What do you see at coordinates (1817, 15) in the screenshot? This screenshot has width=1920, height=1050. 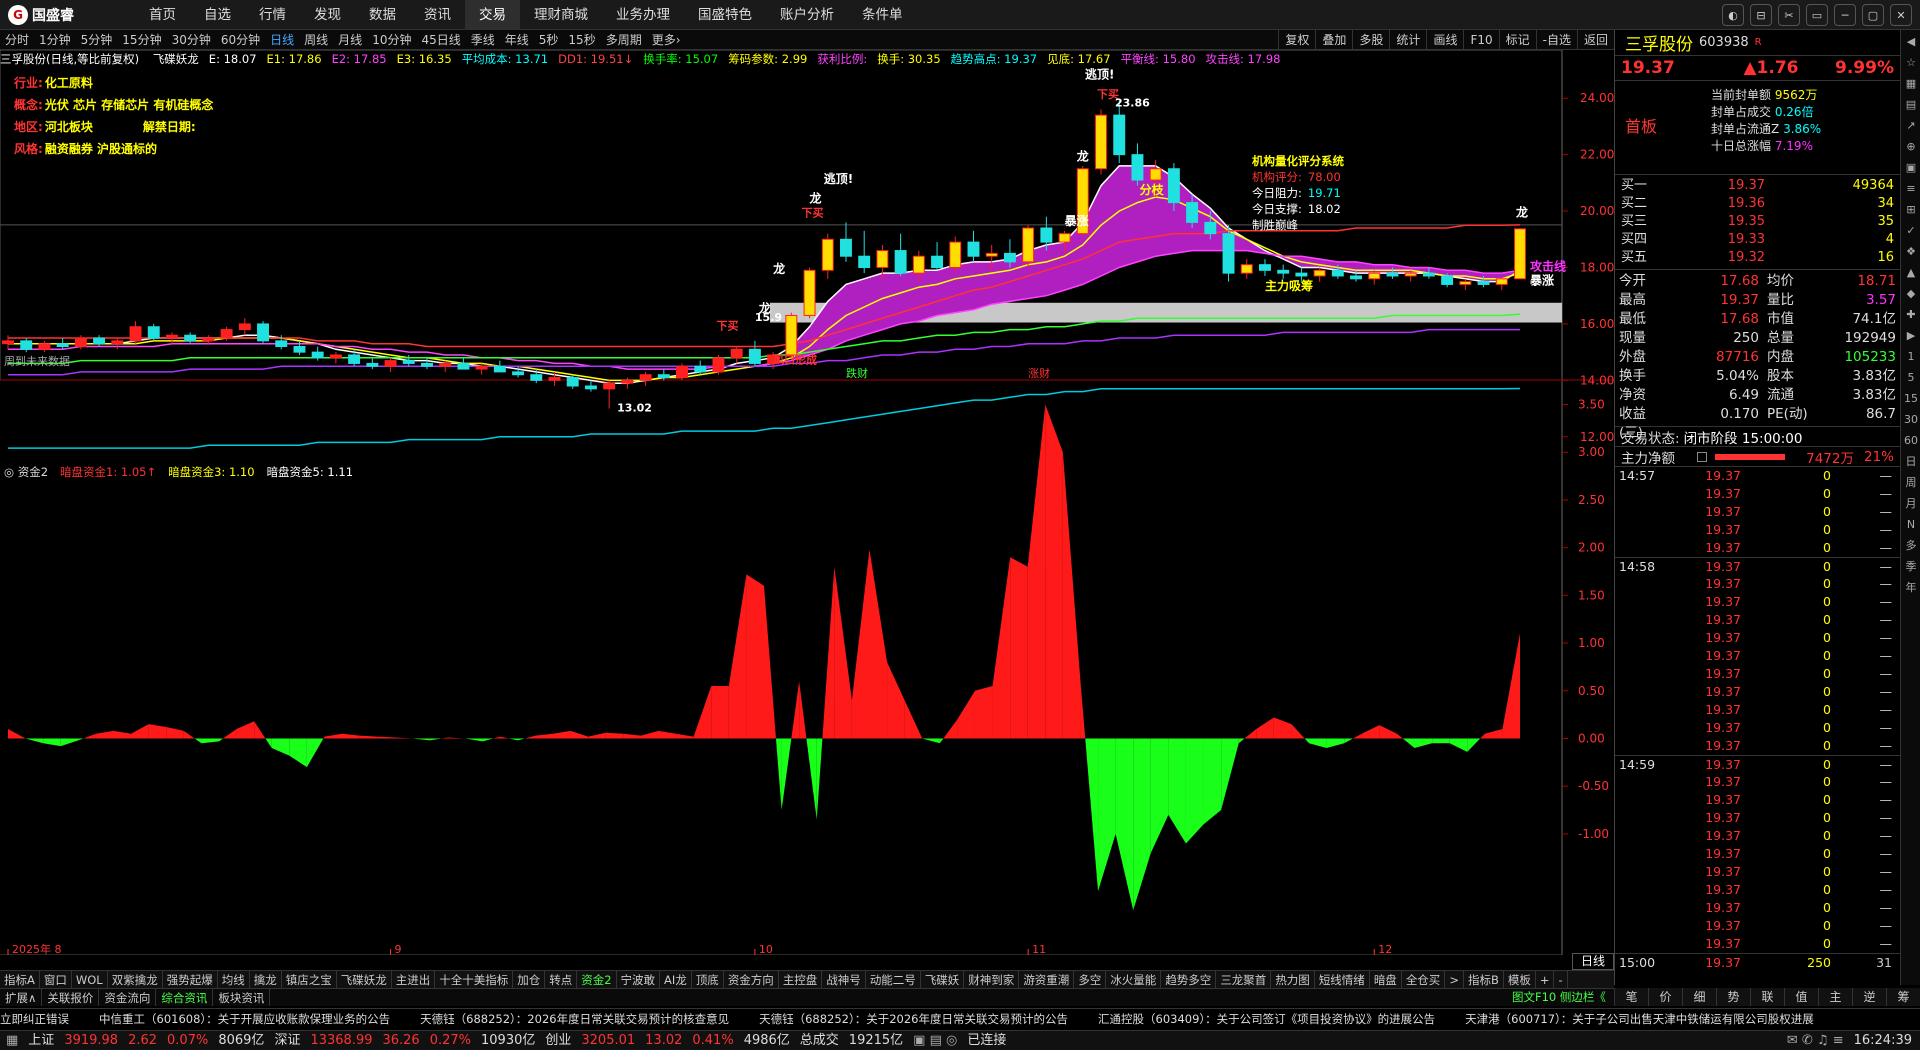 I see `window-control-icon-3: ▭` at bounding box center [1817, 15].